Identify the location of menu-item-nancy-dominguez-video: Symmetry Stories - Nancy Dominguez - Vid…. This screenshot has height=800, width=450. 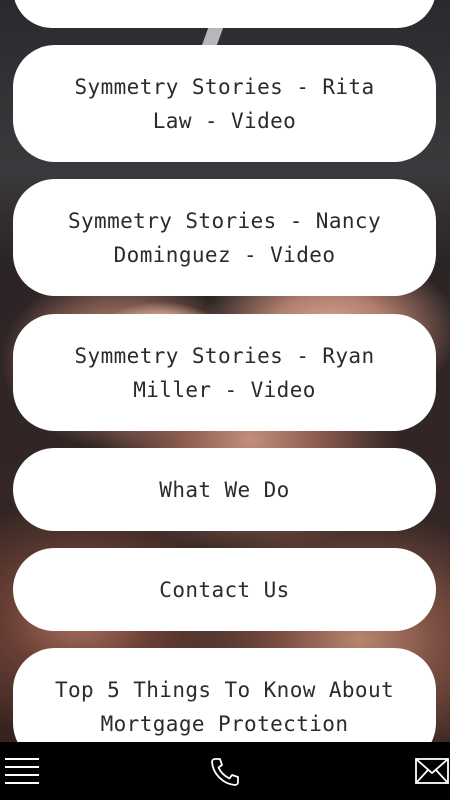
(224, 237).